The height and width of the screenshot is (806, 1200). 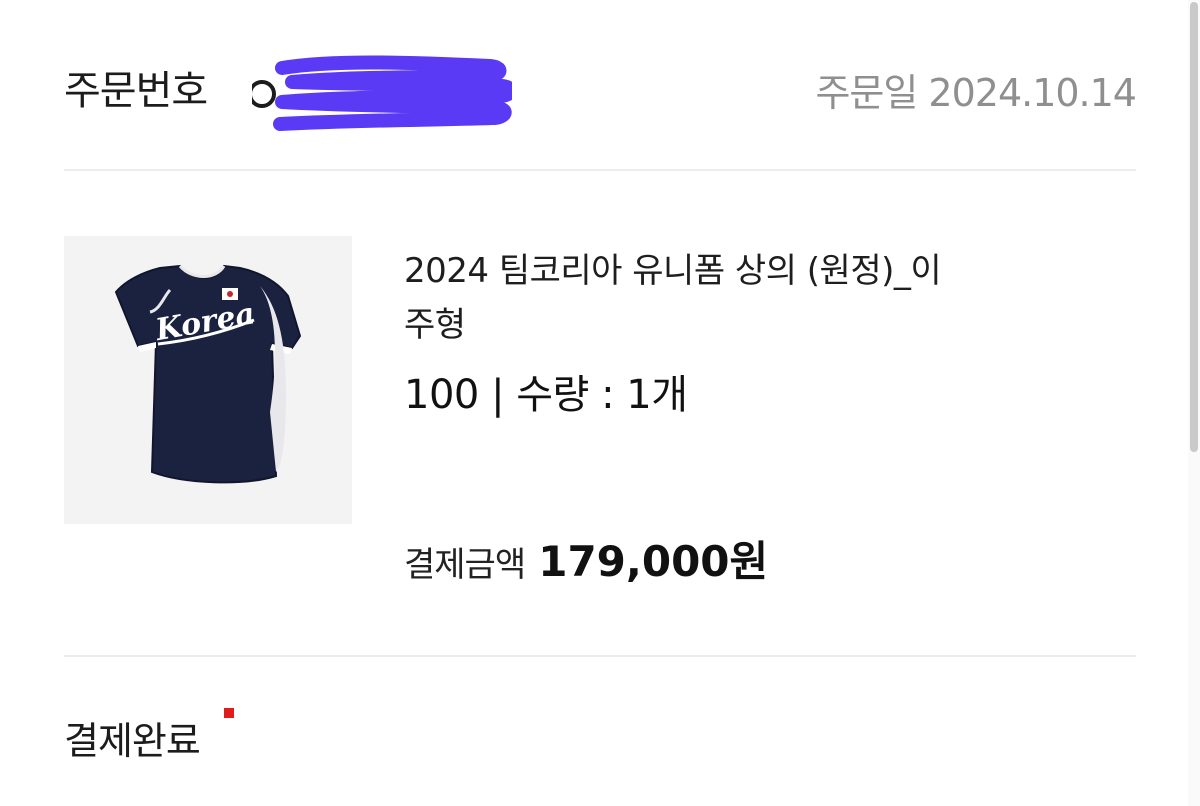 What do you see at coordinates (653, 561) in the screenshot?
I see `payment-amount: 179,000원` at bounding box center [653, 561].